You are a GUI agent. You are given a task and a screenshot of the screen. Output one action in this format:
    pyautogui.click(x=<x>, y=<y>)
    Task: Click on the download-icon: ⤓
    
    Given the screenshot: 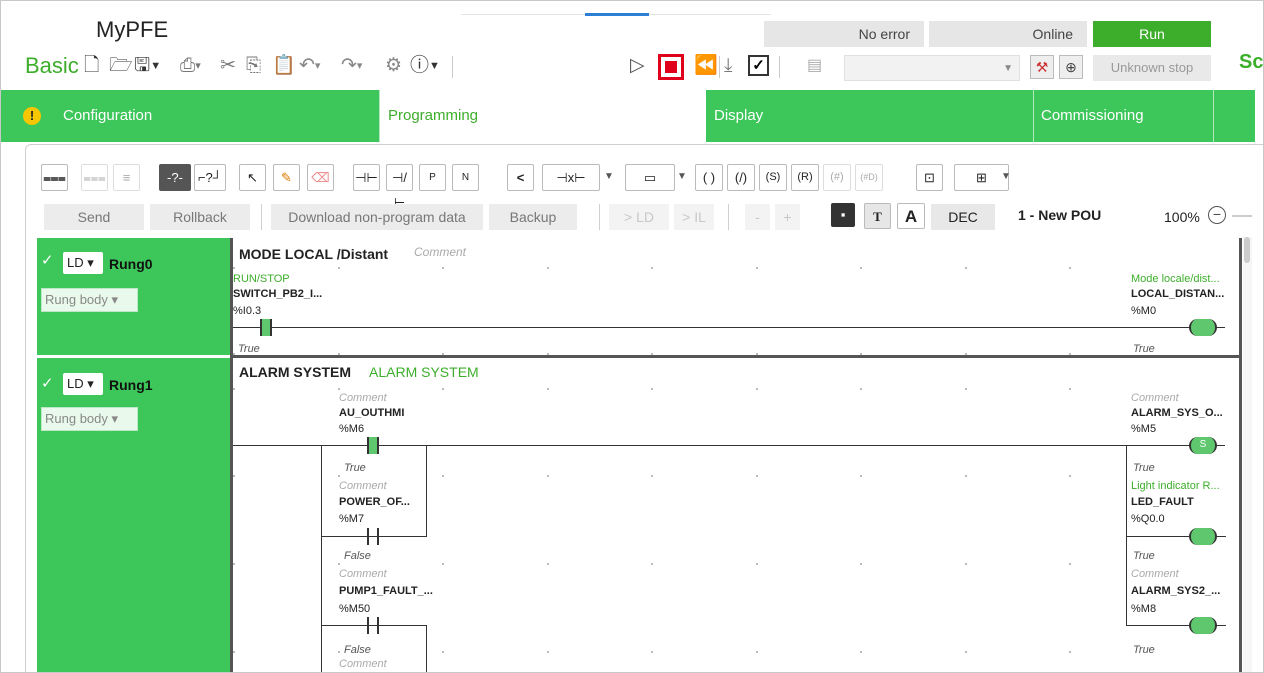 What is the action you would take?
    pyautogui.click(x=728, y=66)
    